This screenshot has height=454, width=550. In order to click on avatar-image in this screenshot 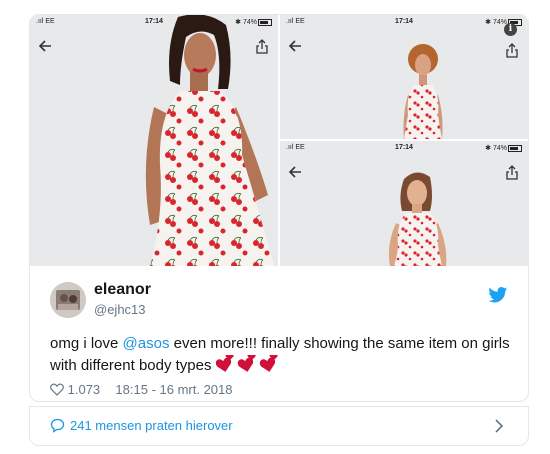, I will do `click(68, 300)`.